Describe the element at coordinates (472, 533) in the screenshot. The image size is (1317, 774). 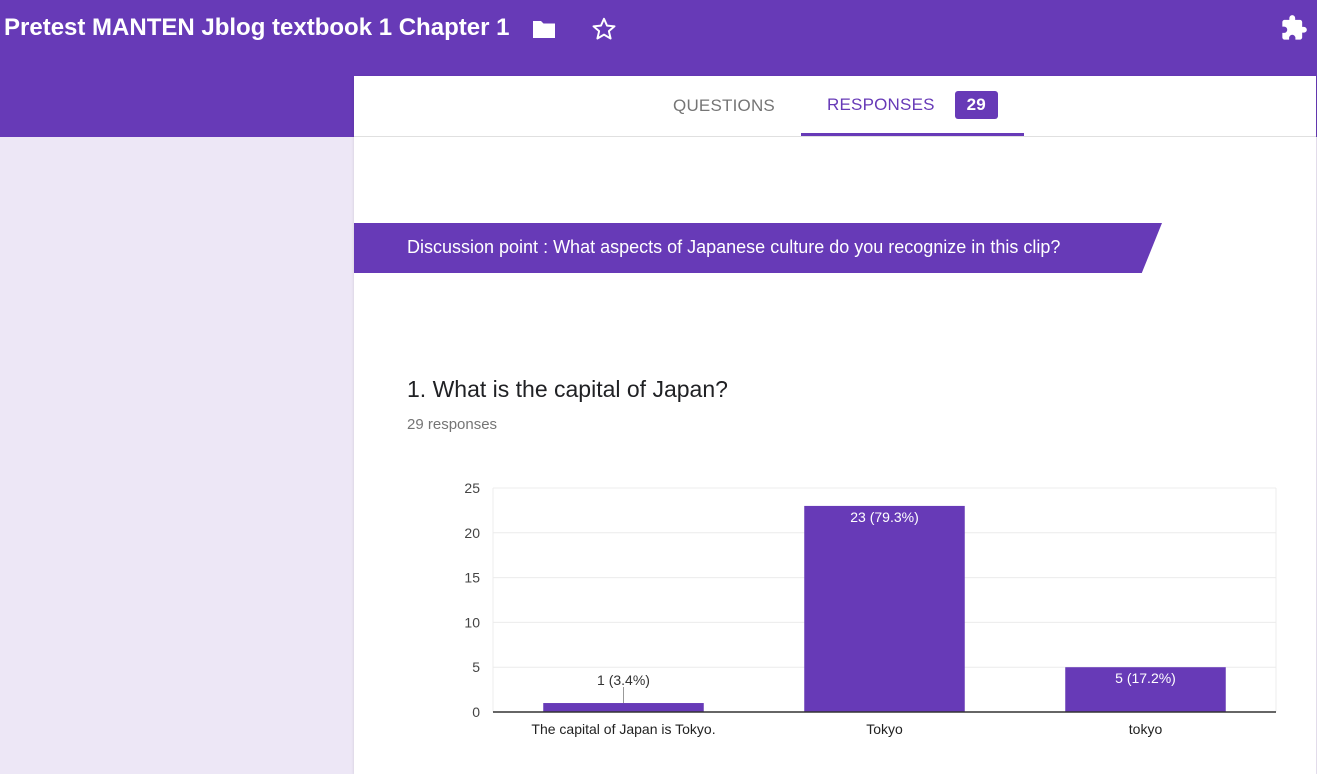
I see `y-tick-label: 20` at that location.